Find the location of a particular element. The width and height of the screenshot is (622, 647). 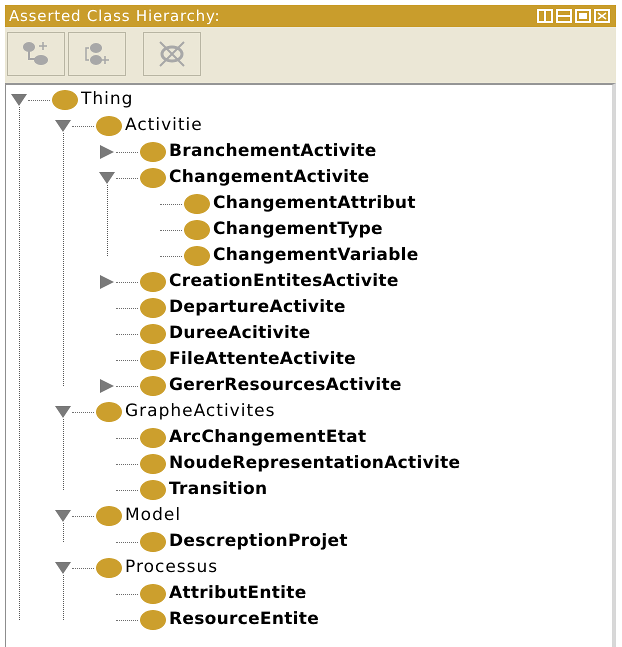

class-label: Transition is located at coordinates (218, 490).